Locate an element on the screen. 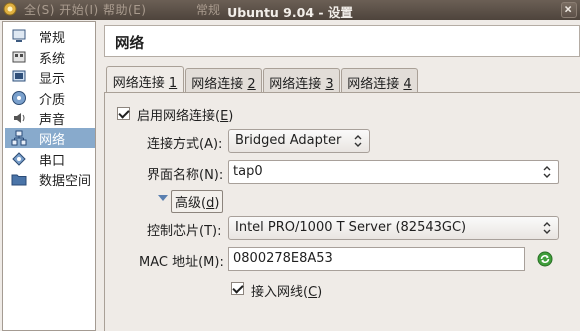 The height and width of the screenshot is (331, 580). label-text: 接入网线( is located at coordinates (280, 292).